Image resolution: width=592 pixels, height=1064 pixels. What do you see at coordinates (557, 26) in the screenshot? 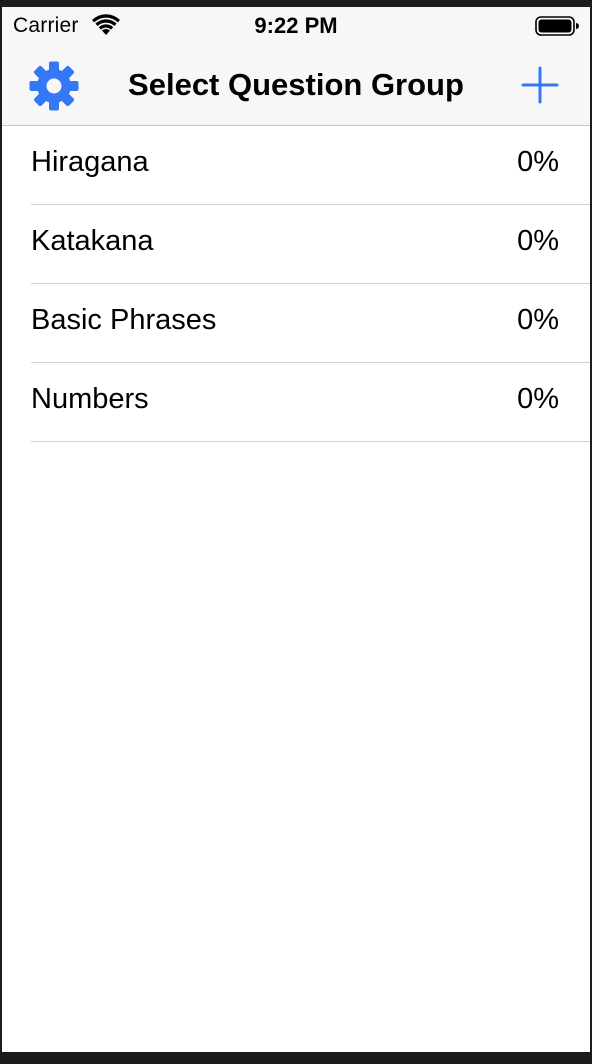
I see `battery-icon` at bounding box center [557, 26].